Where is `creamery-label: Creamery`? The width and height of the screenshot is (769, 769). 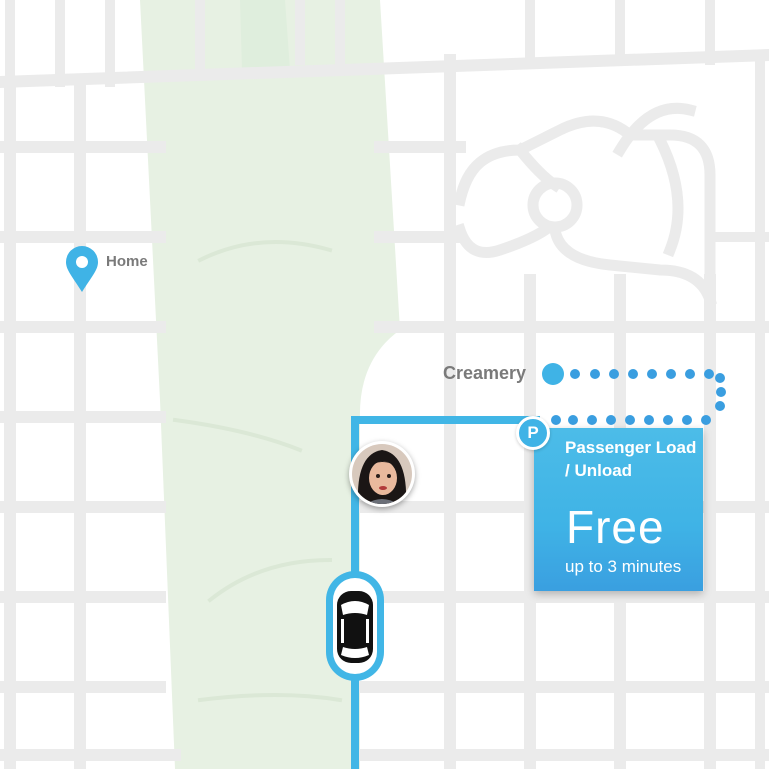
creamery-label: Creamery is located at coordinates (484, 373).